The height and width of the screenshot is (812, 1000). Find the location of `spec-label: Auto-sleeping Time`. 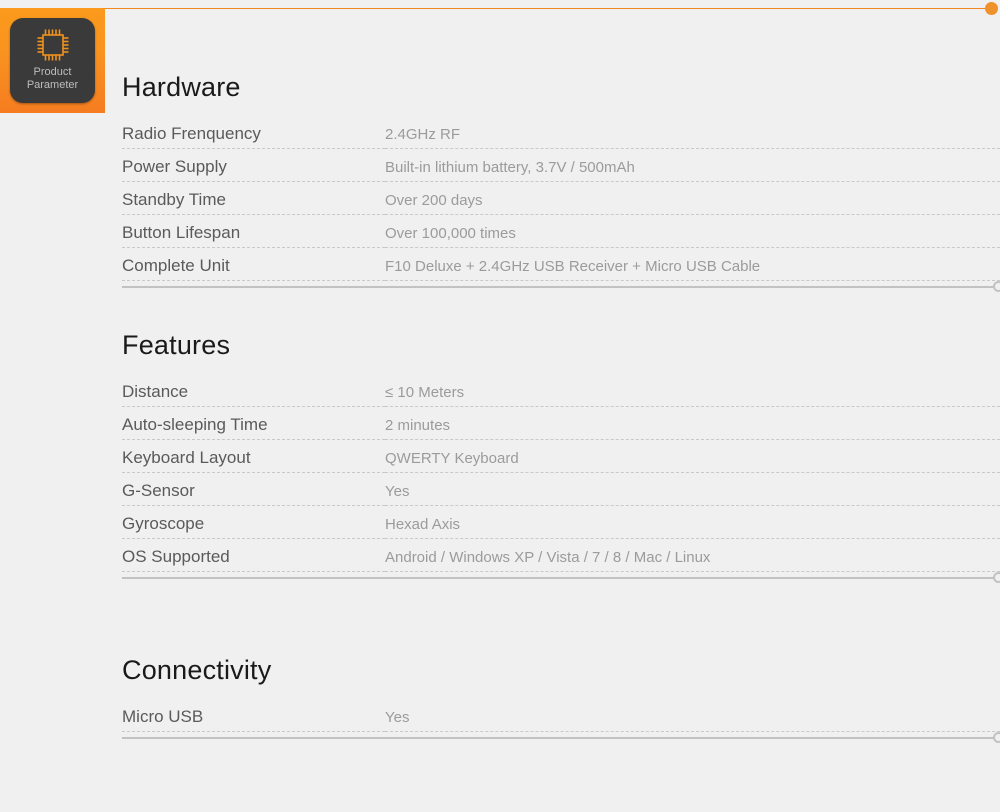

spec-label: Auto-sleeping Time is located at coordinates (253, 423).